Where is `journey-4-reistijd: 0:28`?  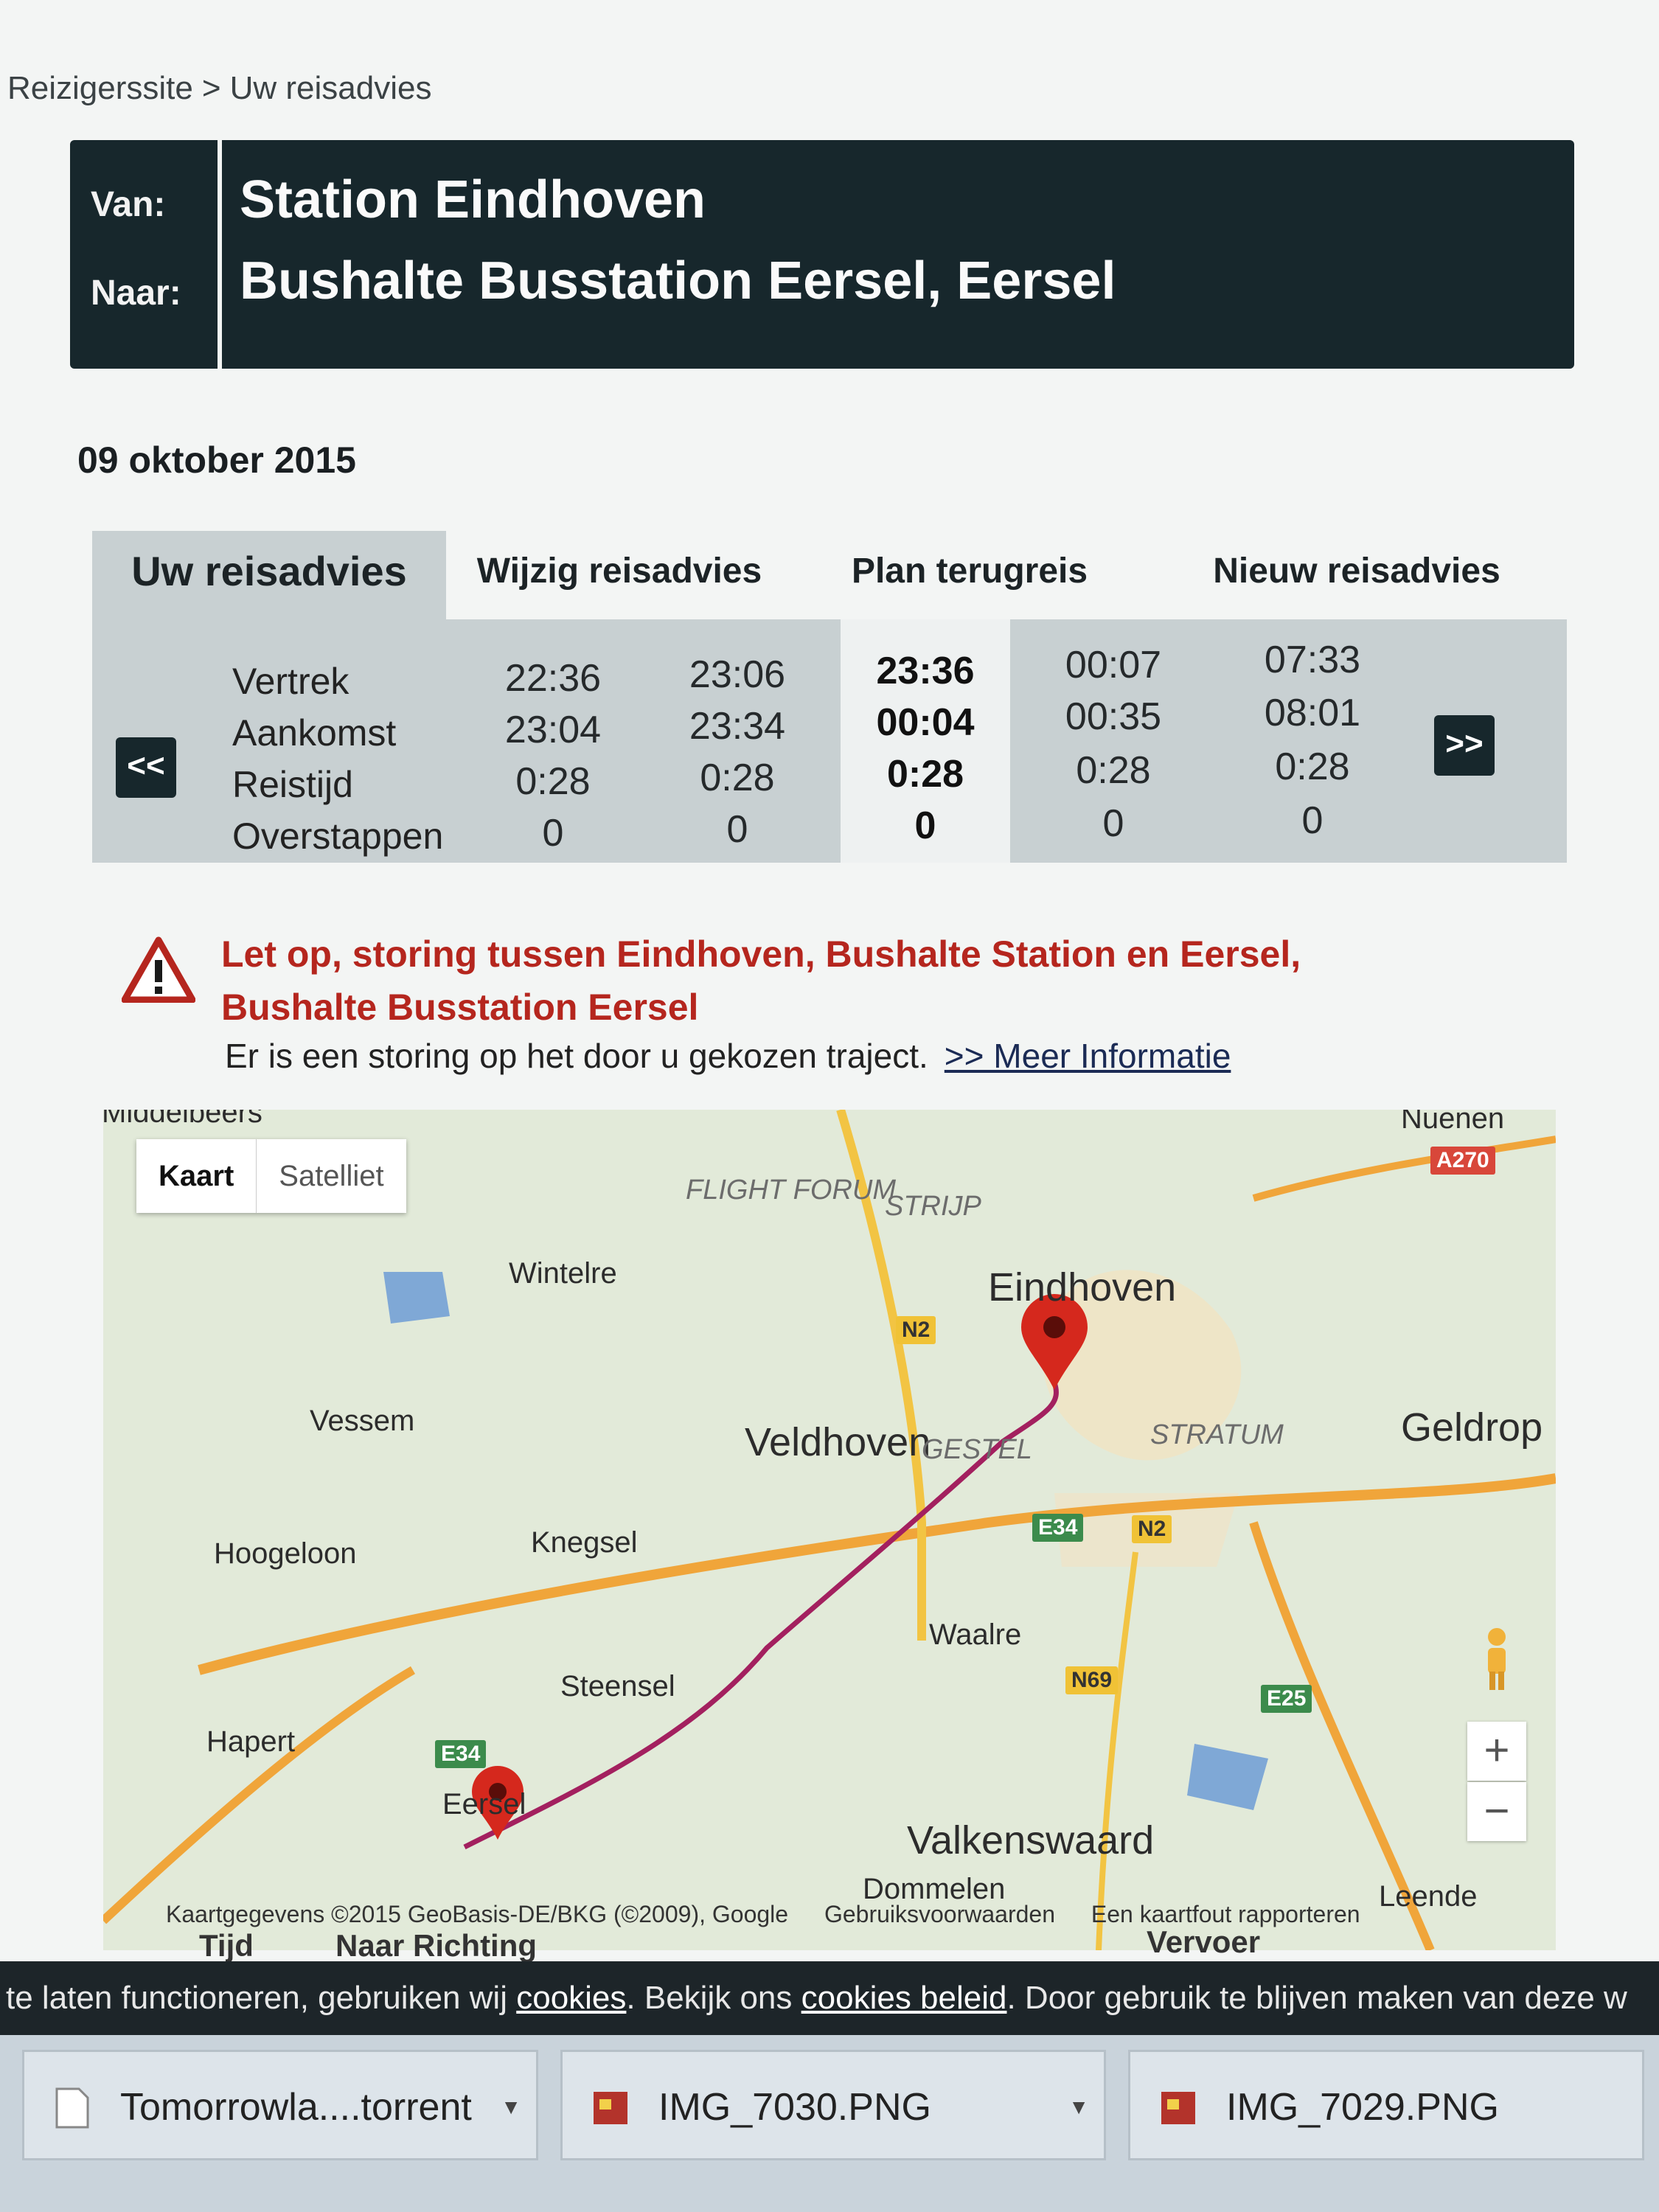
journey-4-reistijd: 0:28 is located at coordinates (1312, 766).